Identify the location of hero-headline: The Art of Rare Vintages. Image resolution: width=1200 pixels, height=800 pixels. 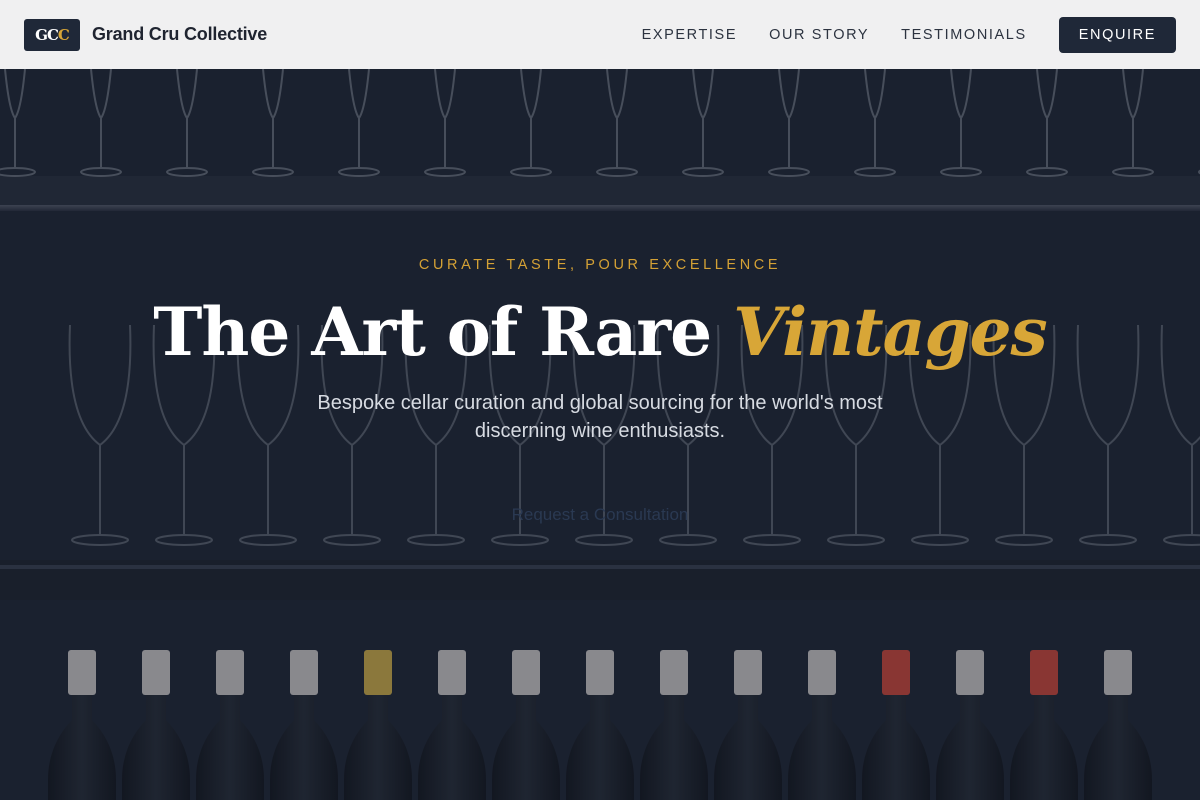
(600, 332).